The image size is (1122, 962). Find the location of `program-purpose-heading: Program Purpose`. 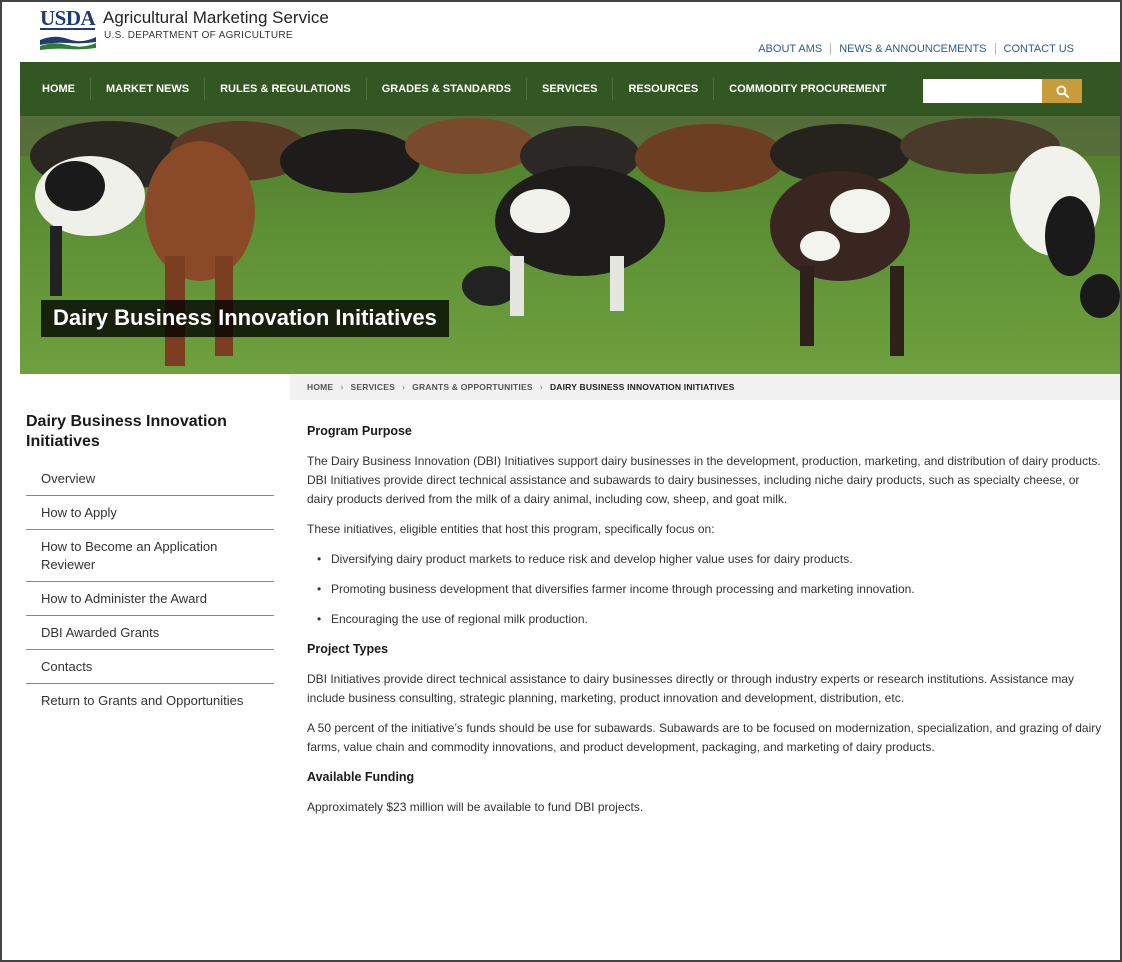

program-purpose-heading: Program Purpose is located at coordinates (359, 431).